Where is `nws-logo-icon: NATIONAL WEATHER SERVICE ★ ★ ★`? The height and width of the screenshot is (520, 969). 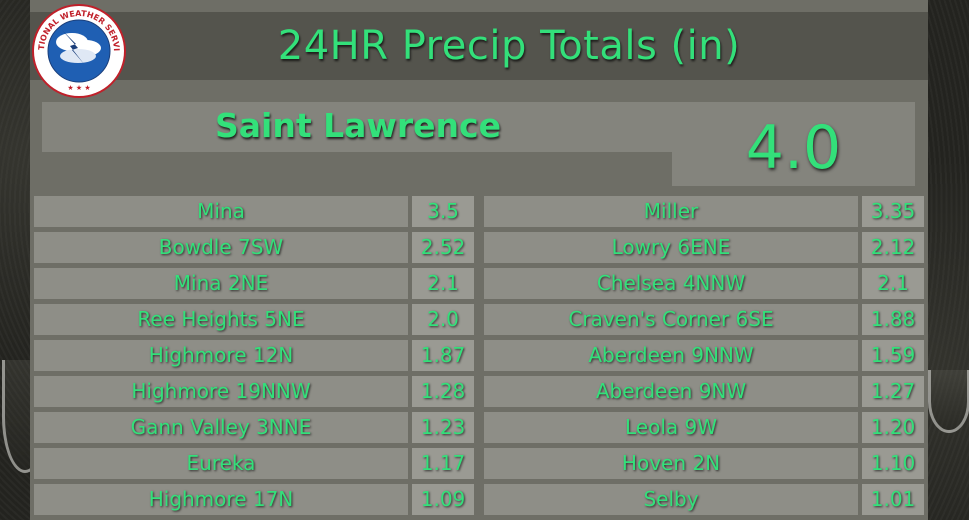
nws-logo-icon: NATIONAL WEATHER SERVICE ★ ★ ★ is located at coordinates (79, 51).